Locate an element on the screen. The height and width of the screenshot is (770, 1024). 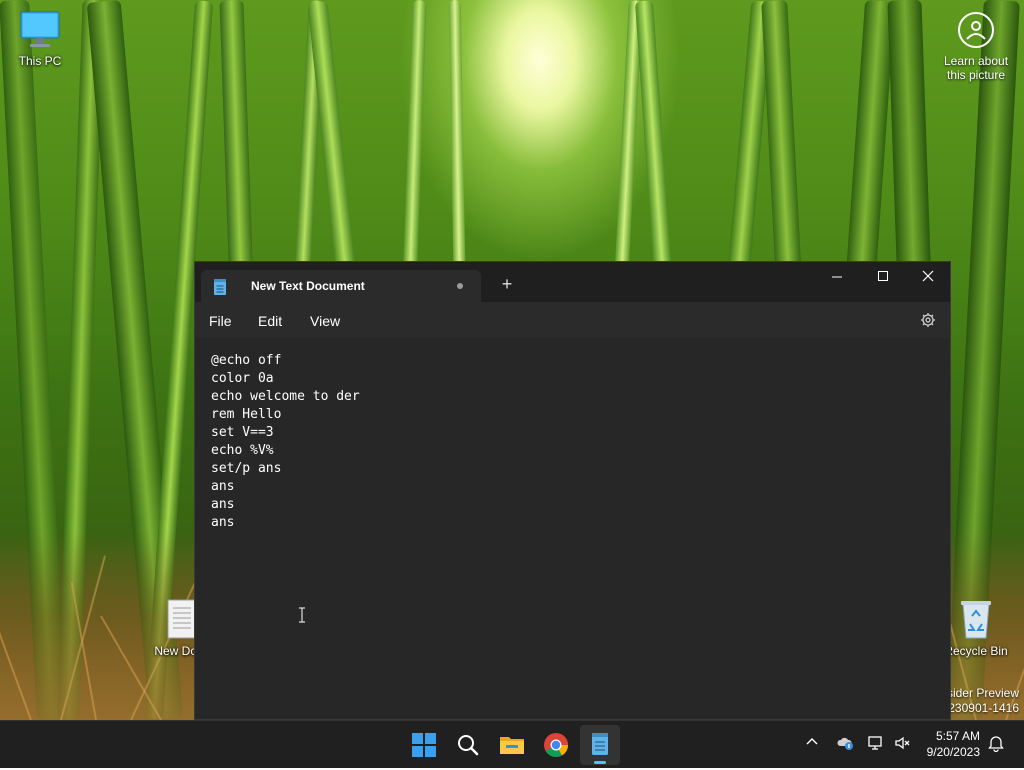
network-icon is located at coordinates (876, 745).